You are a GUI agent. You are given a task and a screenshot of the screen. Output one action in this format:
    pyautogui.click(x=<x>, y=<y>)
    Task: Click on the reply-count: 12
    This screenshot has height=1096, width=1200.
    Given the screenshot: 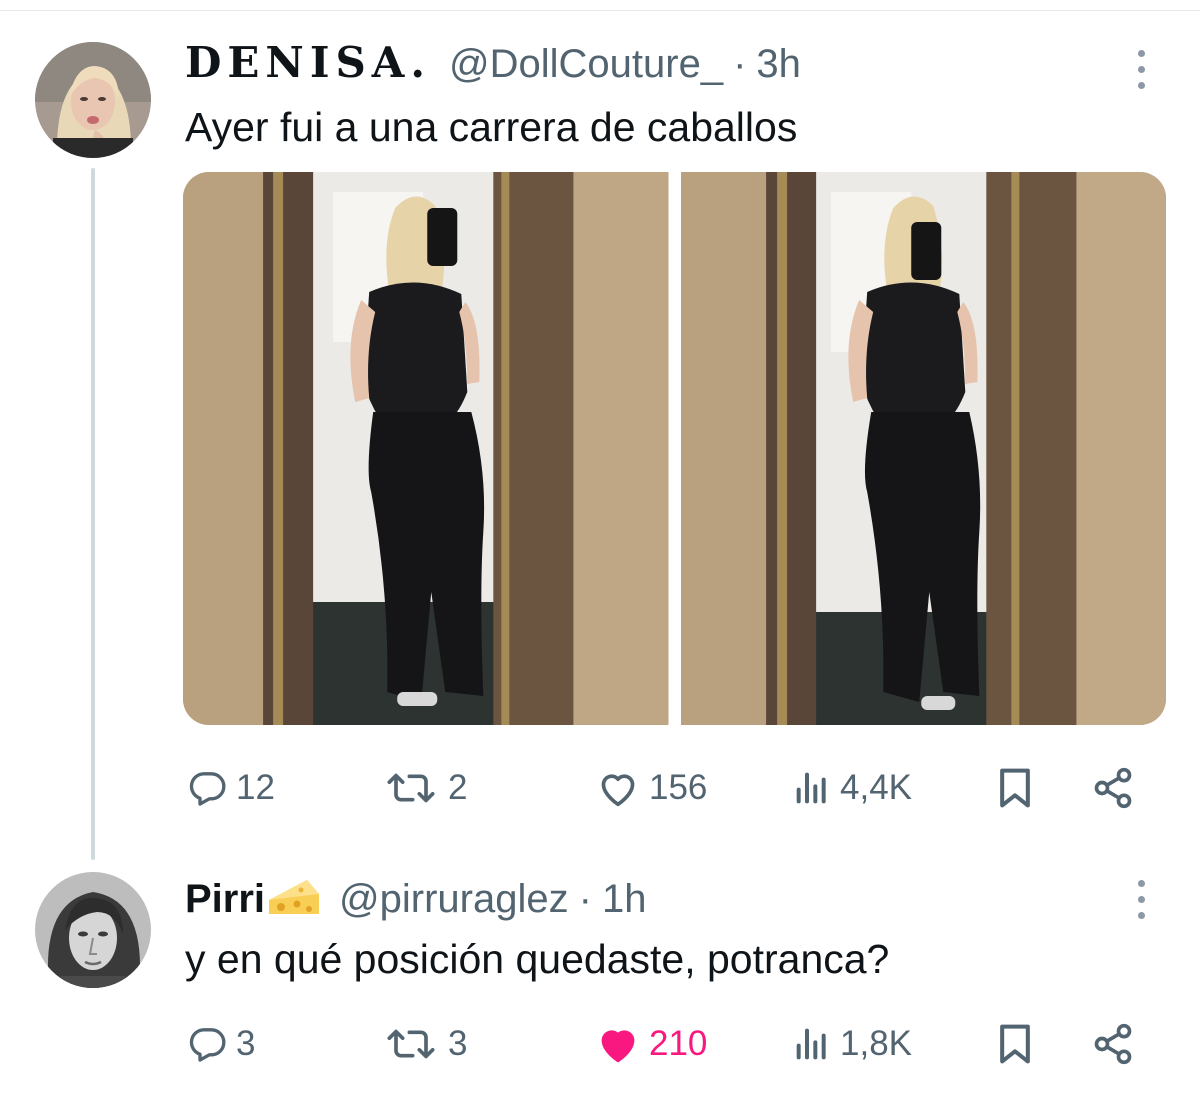 What is the action you would take?
    pyautogui.click(x=255, y=787)
    